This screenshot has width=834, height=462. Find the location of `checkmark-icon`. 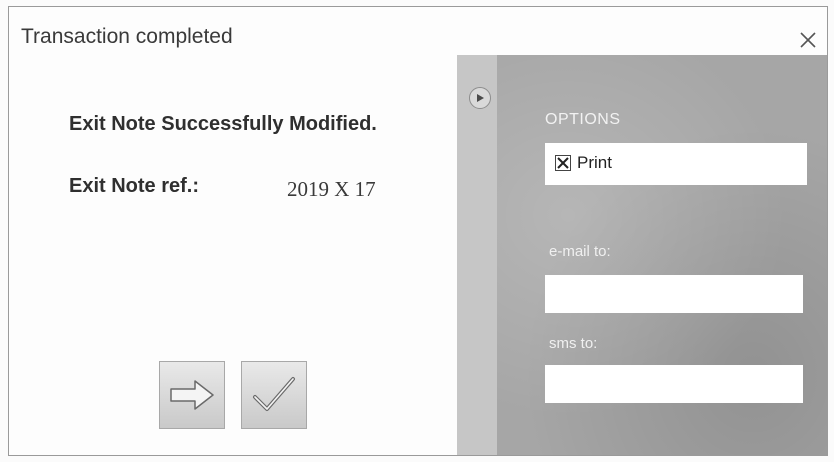

checkmark-icon is located at coordinates (274, 394).